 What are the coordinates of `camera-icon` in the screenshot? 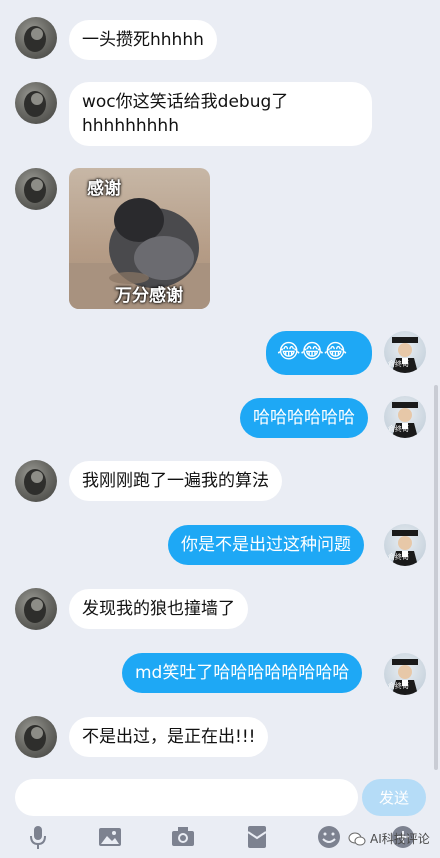 It's located at (183, 837).